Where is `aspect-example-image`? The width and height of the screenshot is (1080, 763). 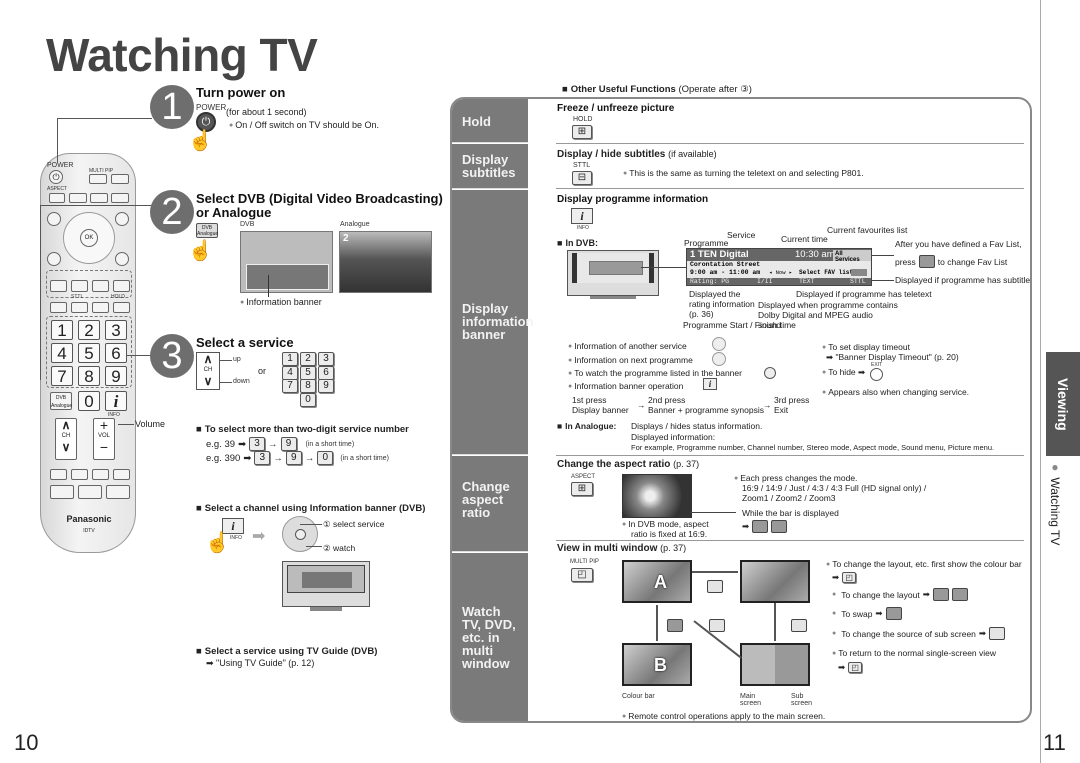
aspect-example-image is located at coordinates (657, 496).